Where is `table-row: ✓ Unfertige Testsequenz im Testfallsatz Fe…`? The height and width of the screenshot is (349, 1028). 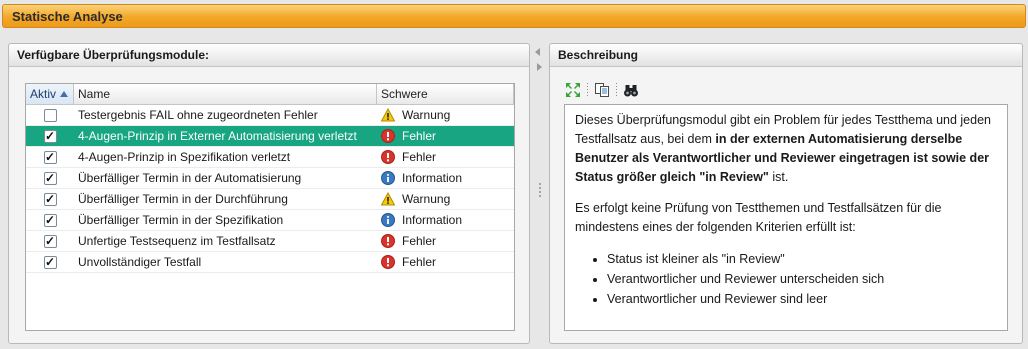 table-row: ✓ Unfertige Testsequenz im Testfallsatz Fe… is located at coordinates (270, 241).